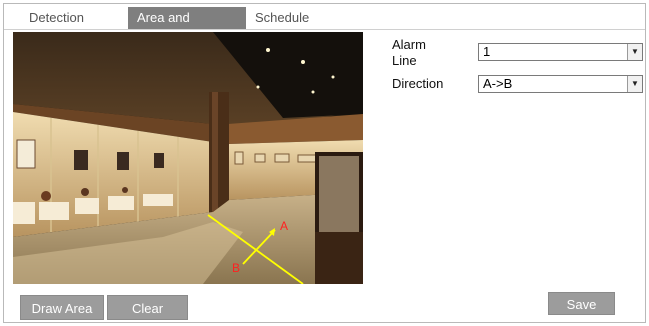 The image size is (649, 326). What do you see at coordinates (487, 51) in the screenshot?
I see `alarm-line-value: 1` at bounding box center [487, 51].